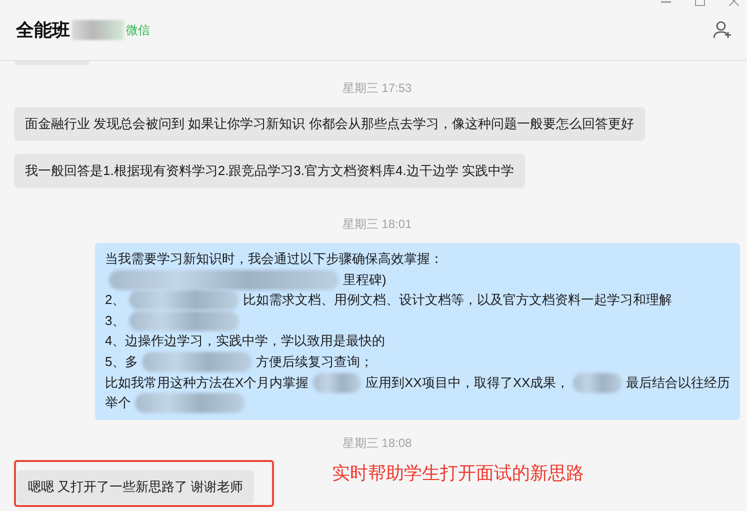 Image resolution: width=747 pixels, height=511 pixels. Describe the element at coordinates (315, 361) in the screenshot. I see `message-text: 方便后续复习查询；` at that location.